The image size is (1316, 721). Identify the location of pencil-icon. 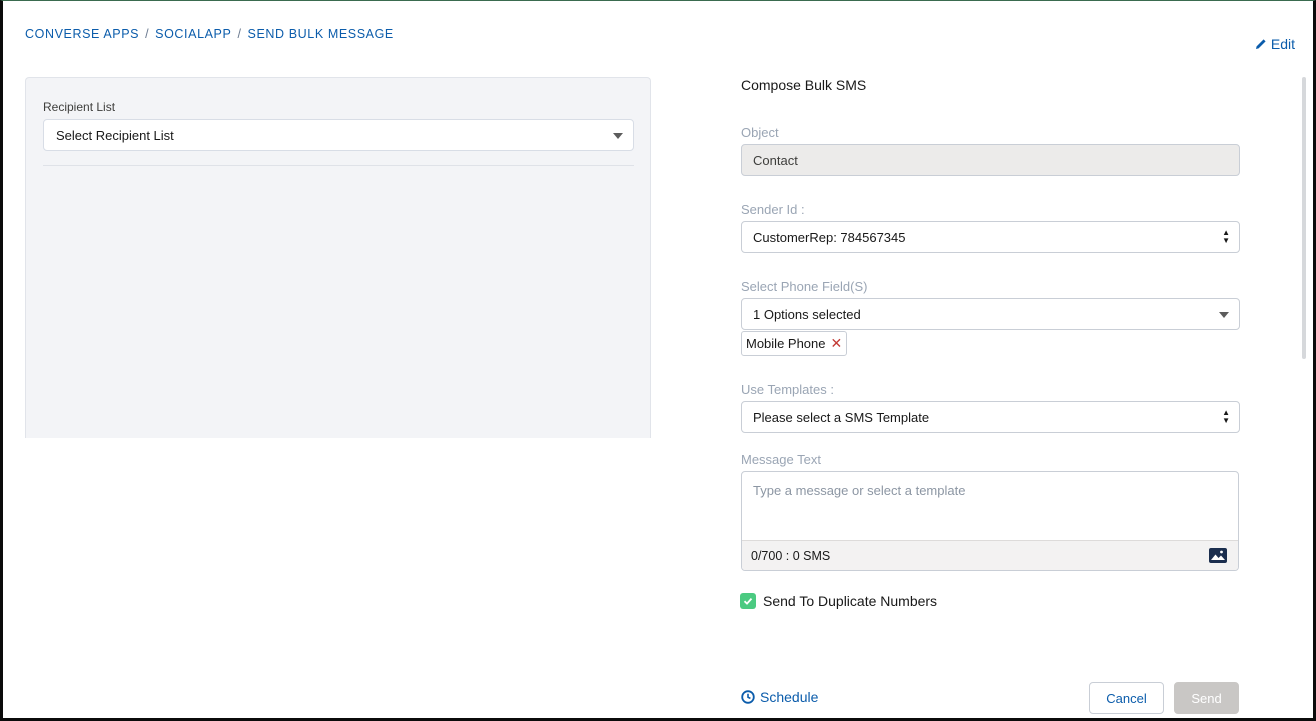
(1260, 44).